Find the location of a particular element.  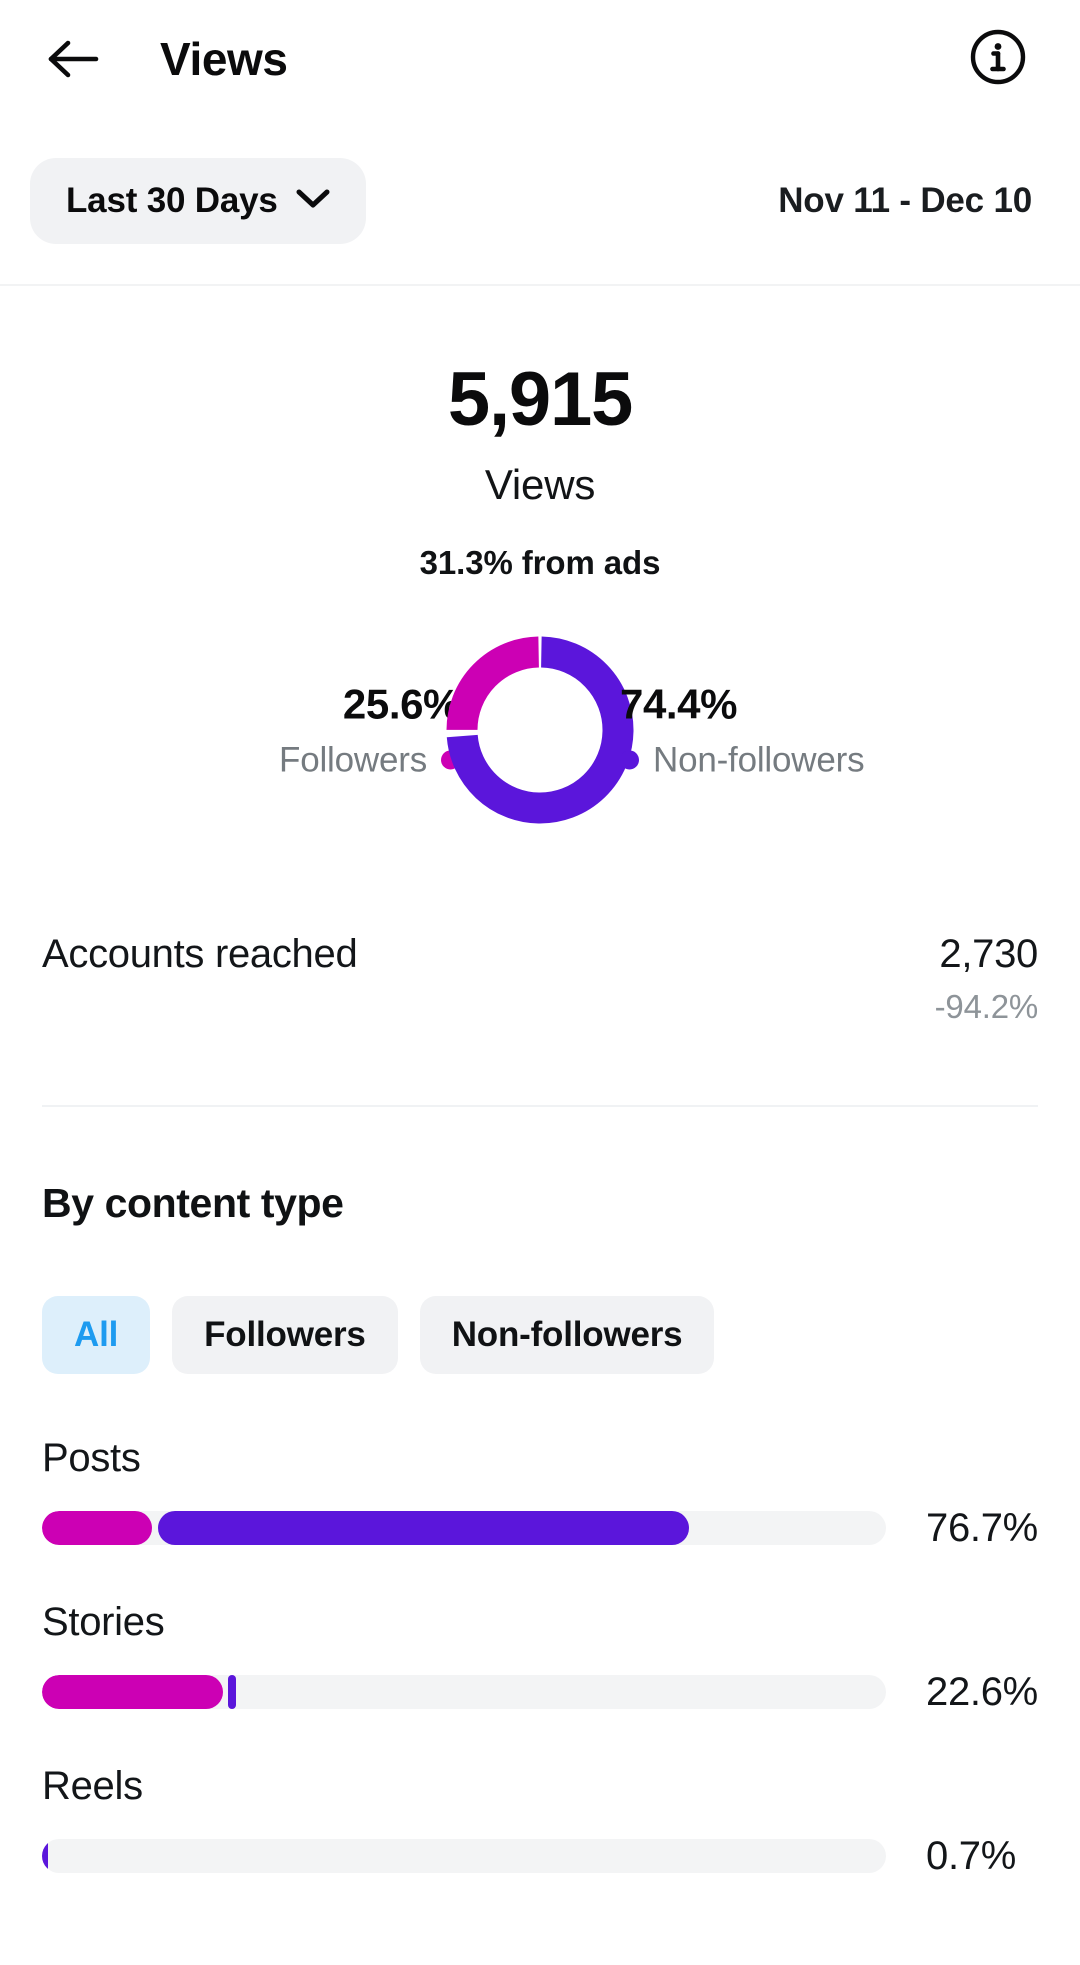

audience-donut-chart: 25.6% Followers 74.4% Non-followers is located at coordinates (540, 730).